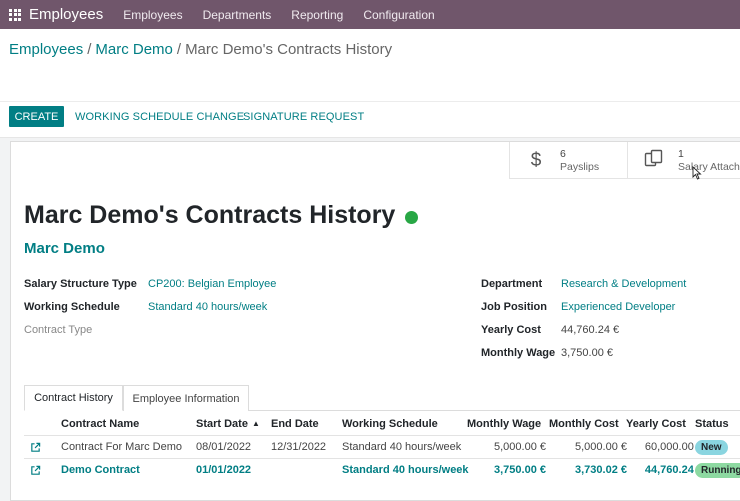 Image resolution: width=740 pixels, height=501 pixels. What do you see at coordinates (390, 423) in the screenshot?
I see `column-working-schedule: Working Schedule` at bounding box center [390, 423].